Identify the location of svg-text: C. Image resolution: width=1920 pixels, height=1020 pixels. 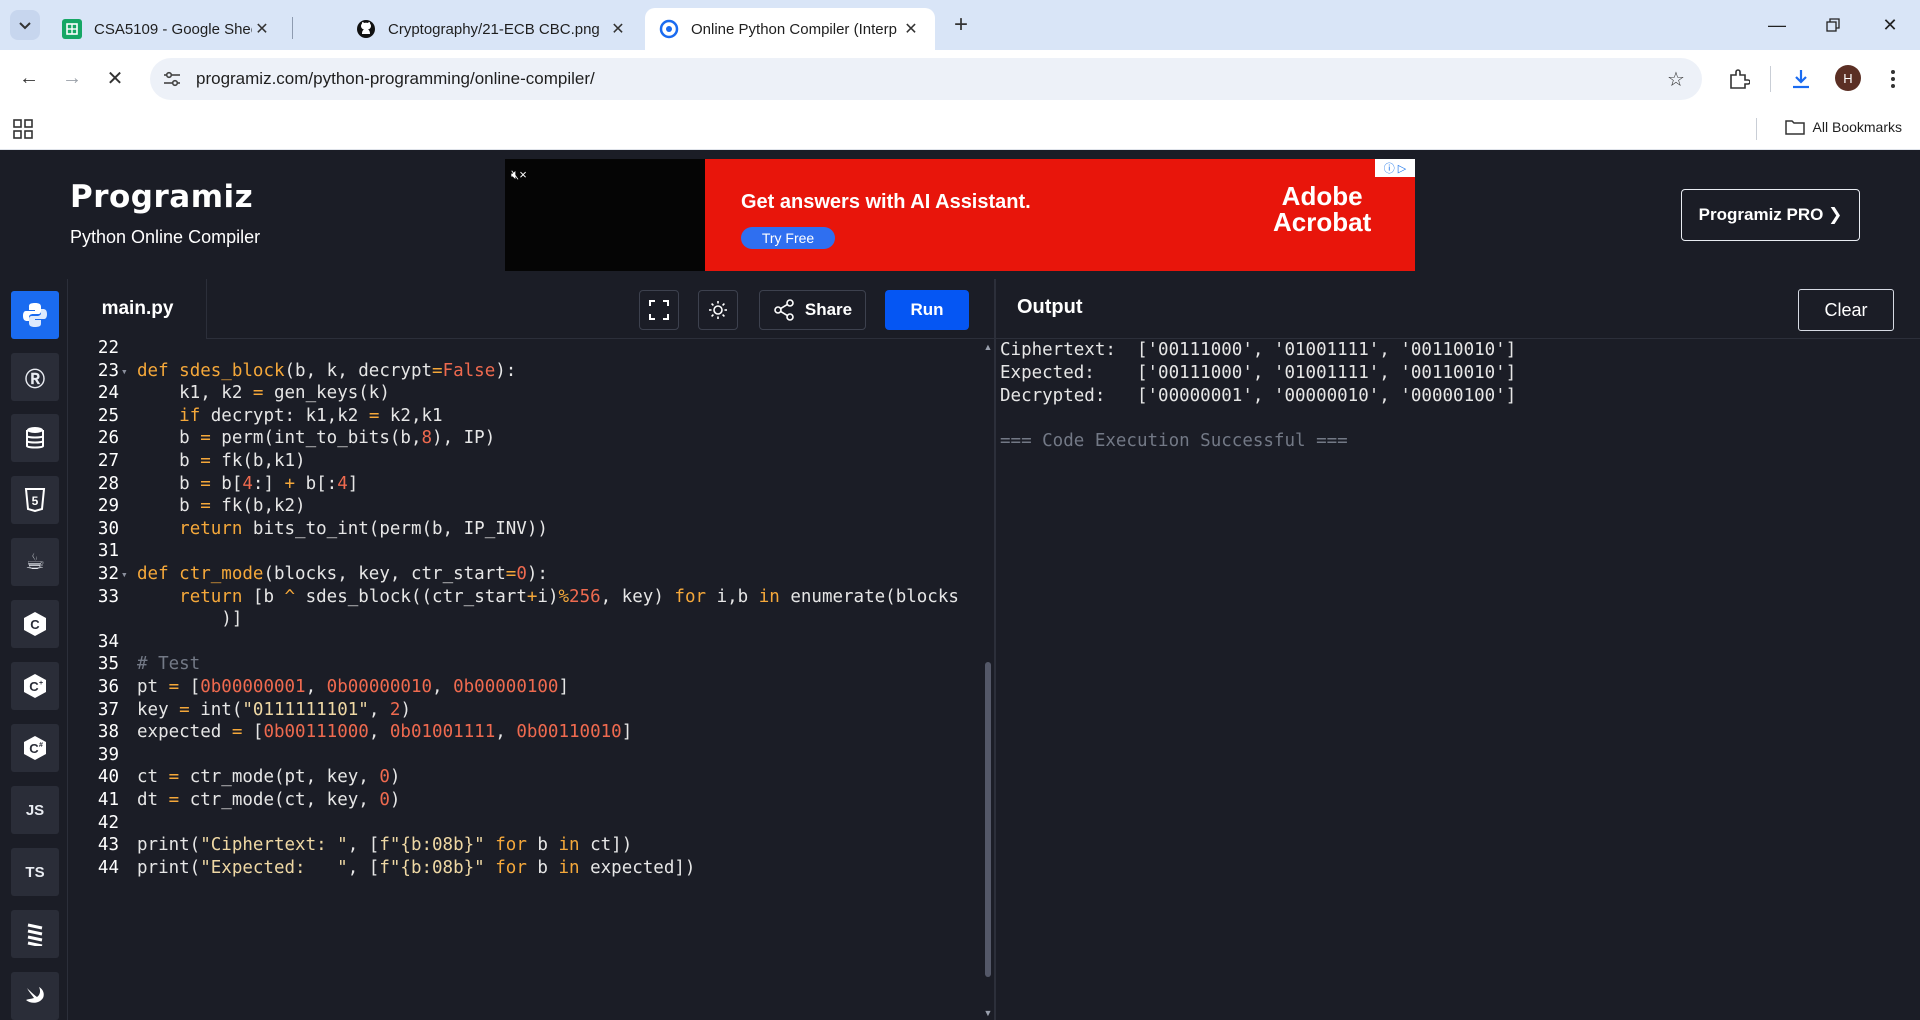
(34, 686).